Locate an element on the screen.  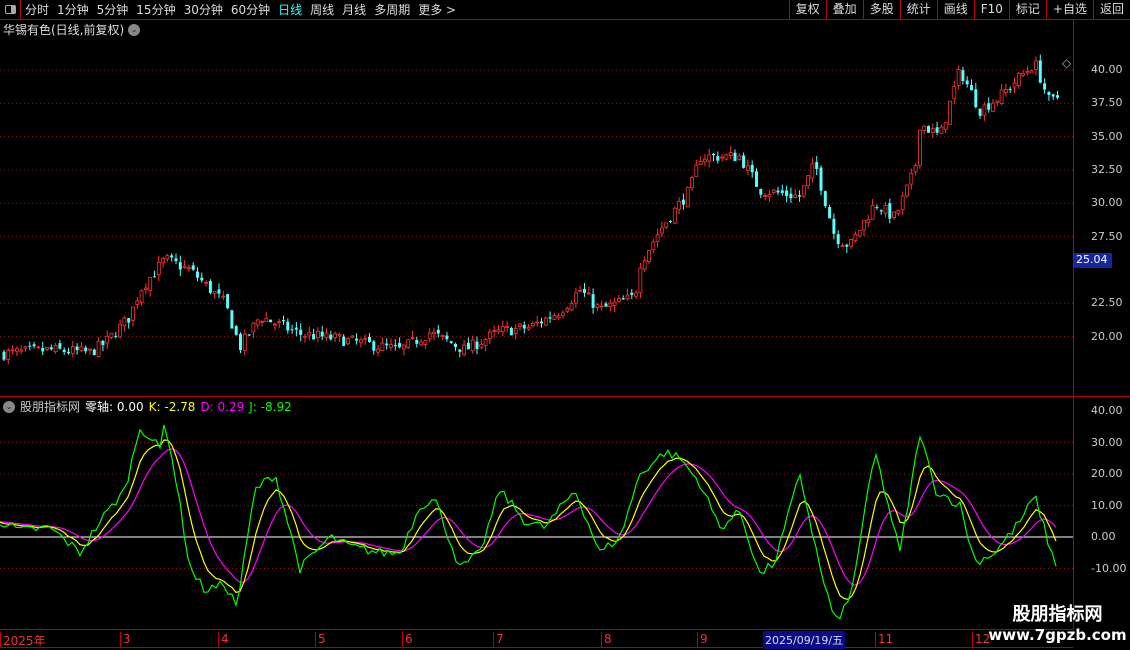
period-tab: 30分钟 is located at coordinates (203, 9).